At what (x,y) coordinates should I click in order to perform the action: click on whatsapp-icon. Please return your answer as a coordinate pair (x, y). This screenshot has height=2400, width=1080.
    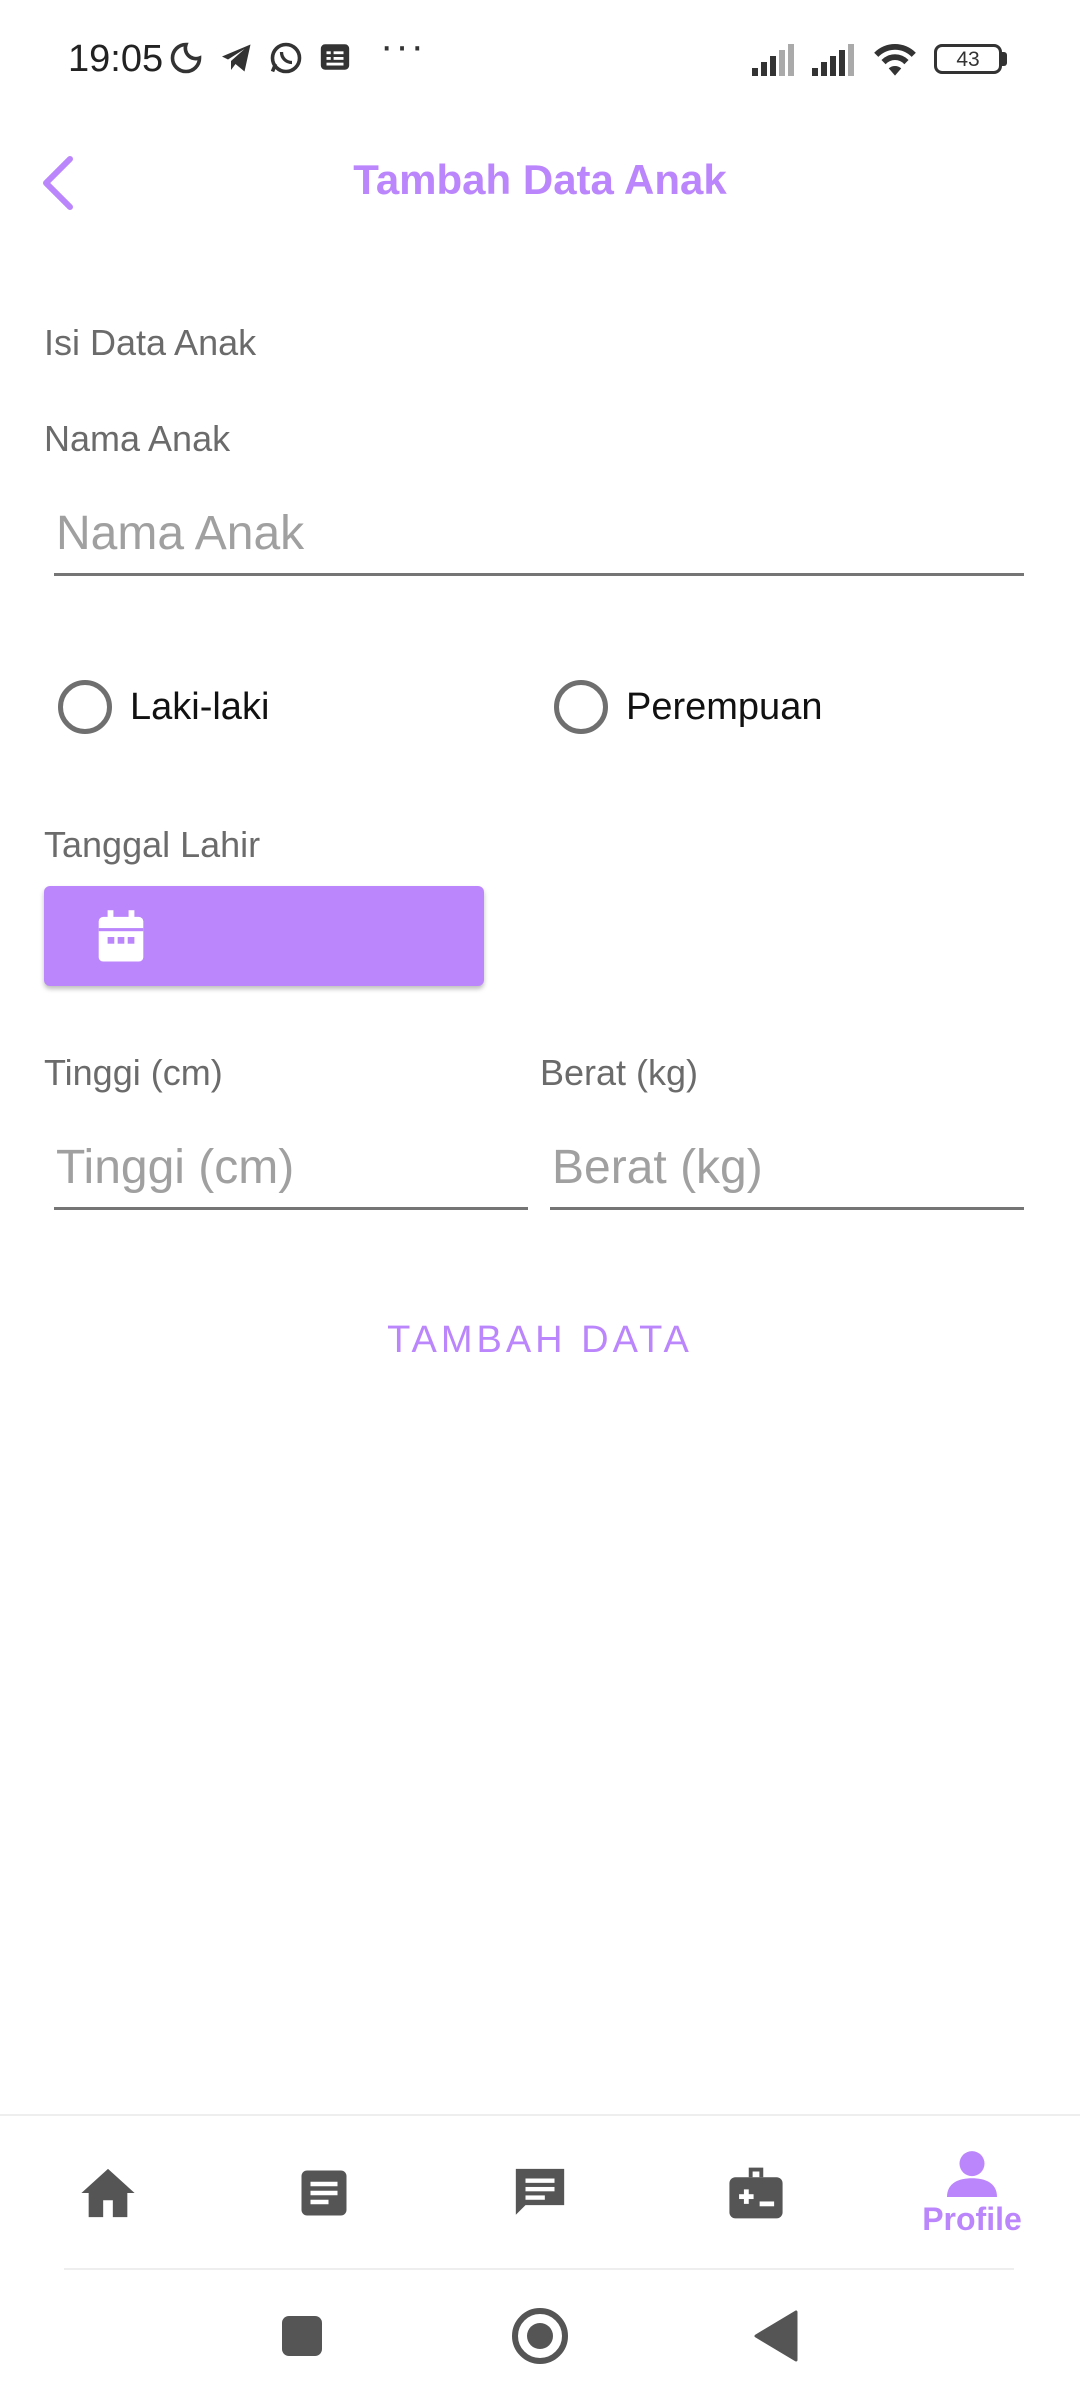
    Looking at the image, I should click on (286, 58).